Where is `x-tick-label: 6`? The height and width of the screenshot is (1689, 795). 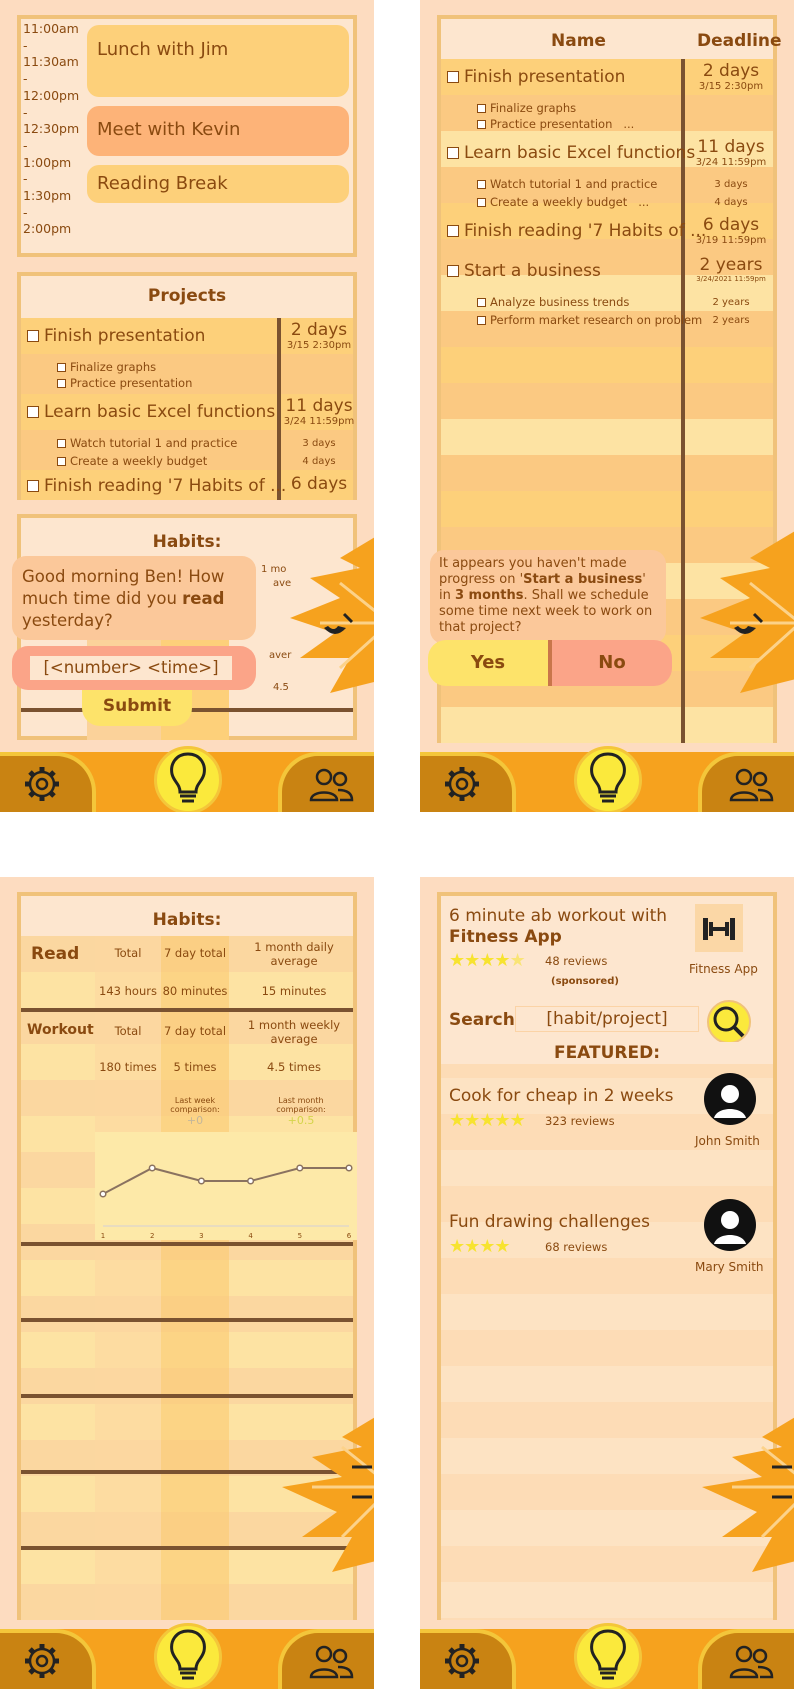 x-tick-label: 6 is located at coordinates (349, 1236).